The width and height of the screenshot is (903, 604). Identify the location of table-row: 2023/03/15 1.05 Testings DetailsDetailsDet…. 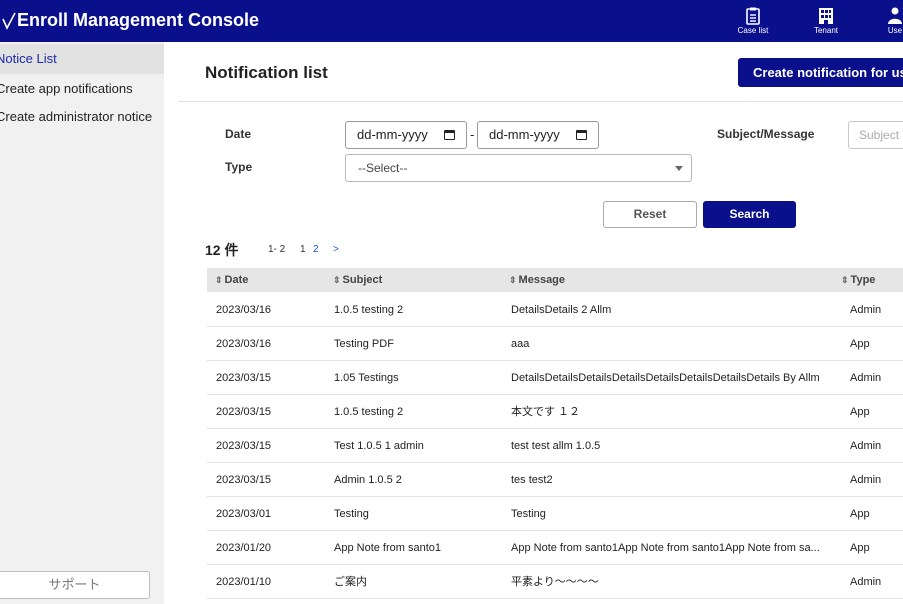
(555, 378).